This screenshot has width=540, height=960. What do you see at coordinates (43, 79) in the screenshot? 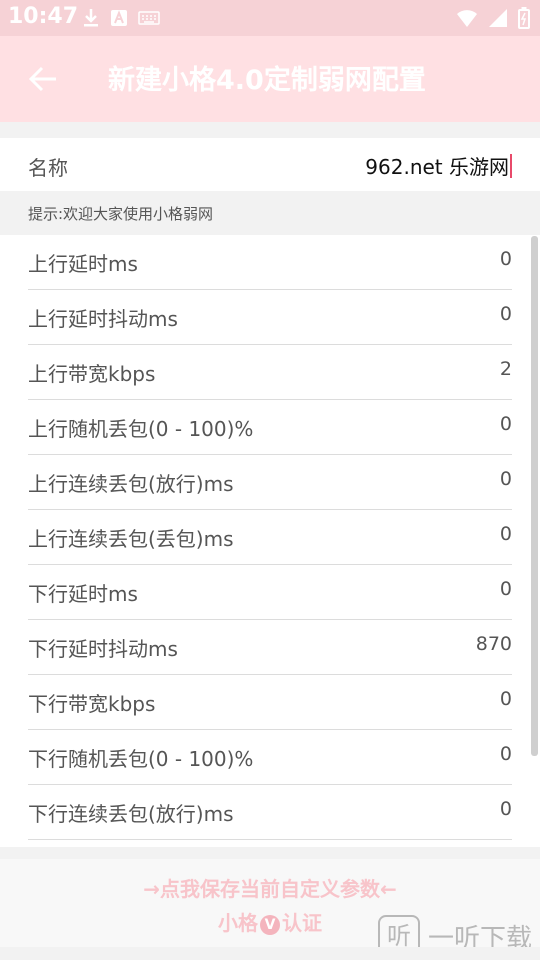
I see `arrow-left-icon` at bounding box center [43, 79].